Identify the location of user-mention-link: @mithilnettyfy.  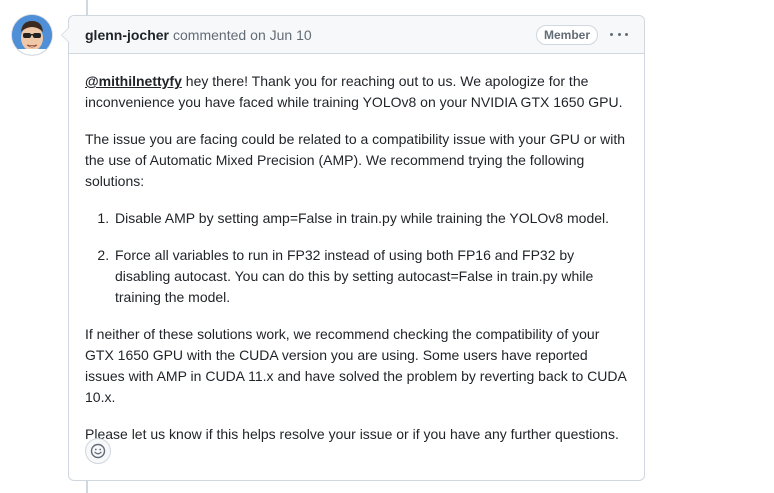
(133, 81).